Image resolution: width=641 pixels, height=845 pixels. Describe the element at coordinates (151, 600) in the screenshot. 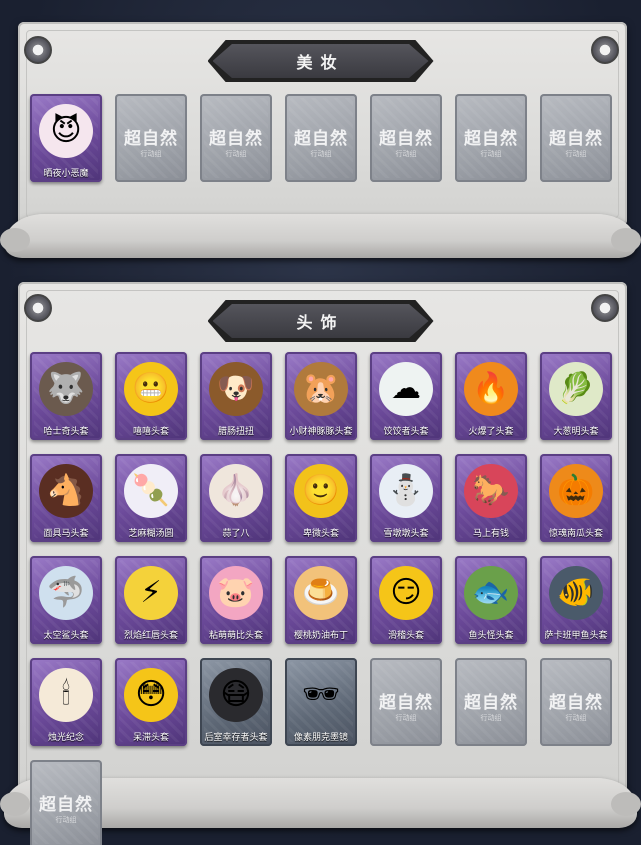

I see `item-slot: ⚡ 烈焰红唇头套` at that location.